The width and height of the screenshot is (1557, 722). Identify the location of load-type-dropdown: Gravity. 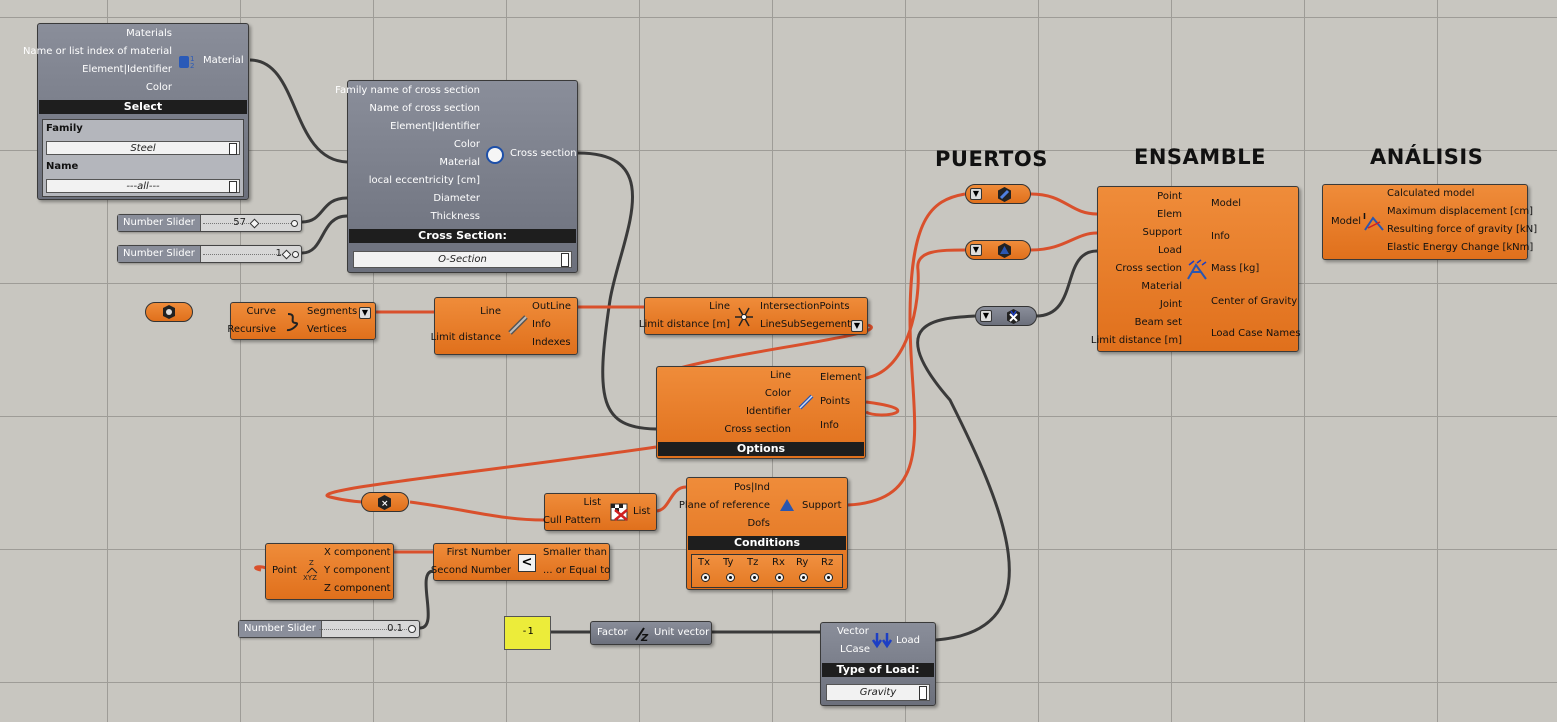
(878, 692).